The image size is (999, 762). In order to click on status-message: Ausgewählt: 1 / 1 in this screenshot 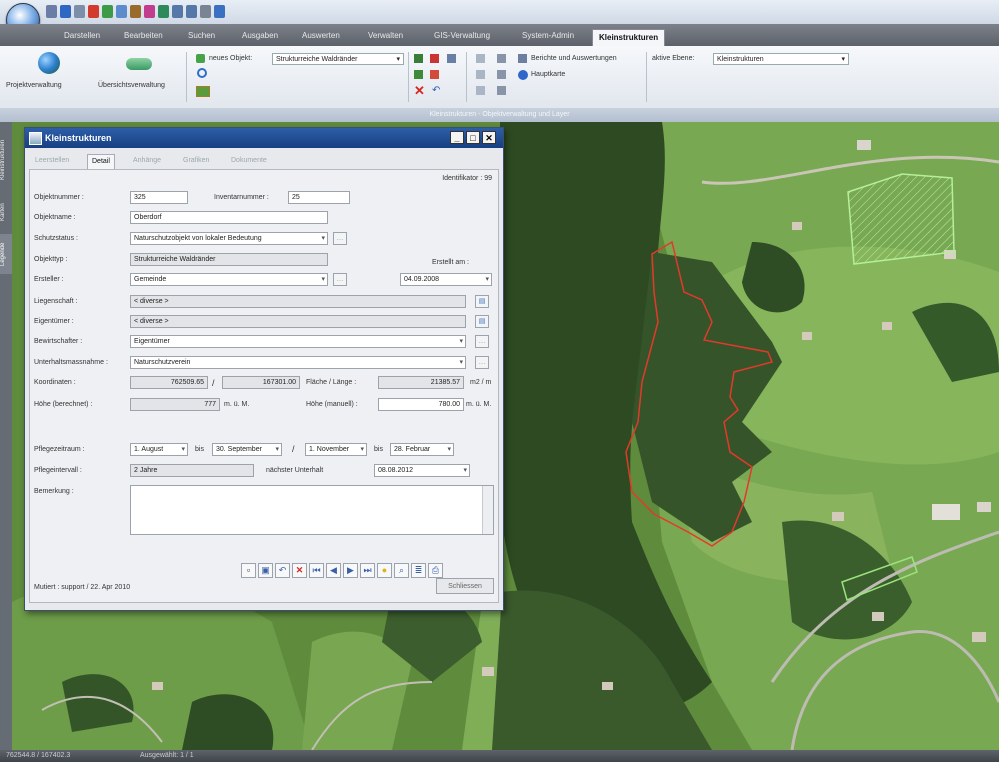, I will do `click(167, 755)`.